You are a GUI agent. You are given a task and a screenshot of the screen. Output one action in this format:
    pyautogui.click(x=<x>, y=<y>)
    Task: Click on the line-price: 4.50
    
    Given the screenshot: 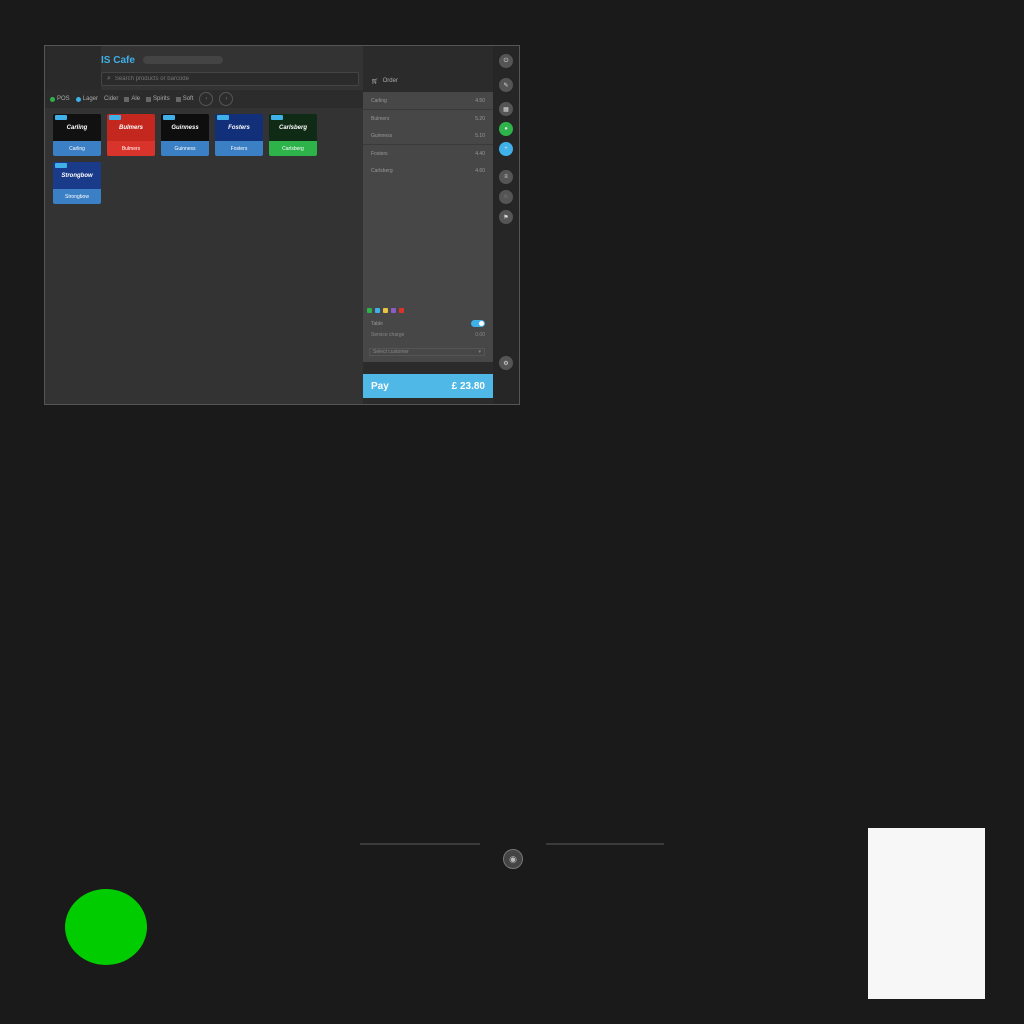 What is the action you would take?
    pyautogui.click(x=480, y=100)
    